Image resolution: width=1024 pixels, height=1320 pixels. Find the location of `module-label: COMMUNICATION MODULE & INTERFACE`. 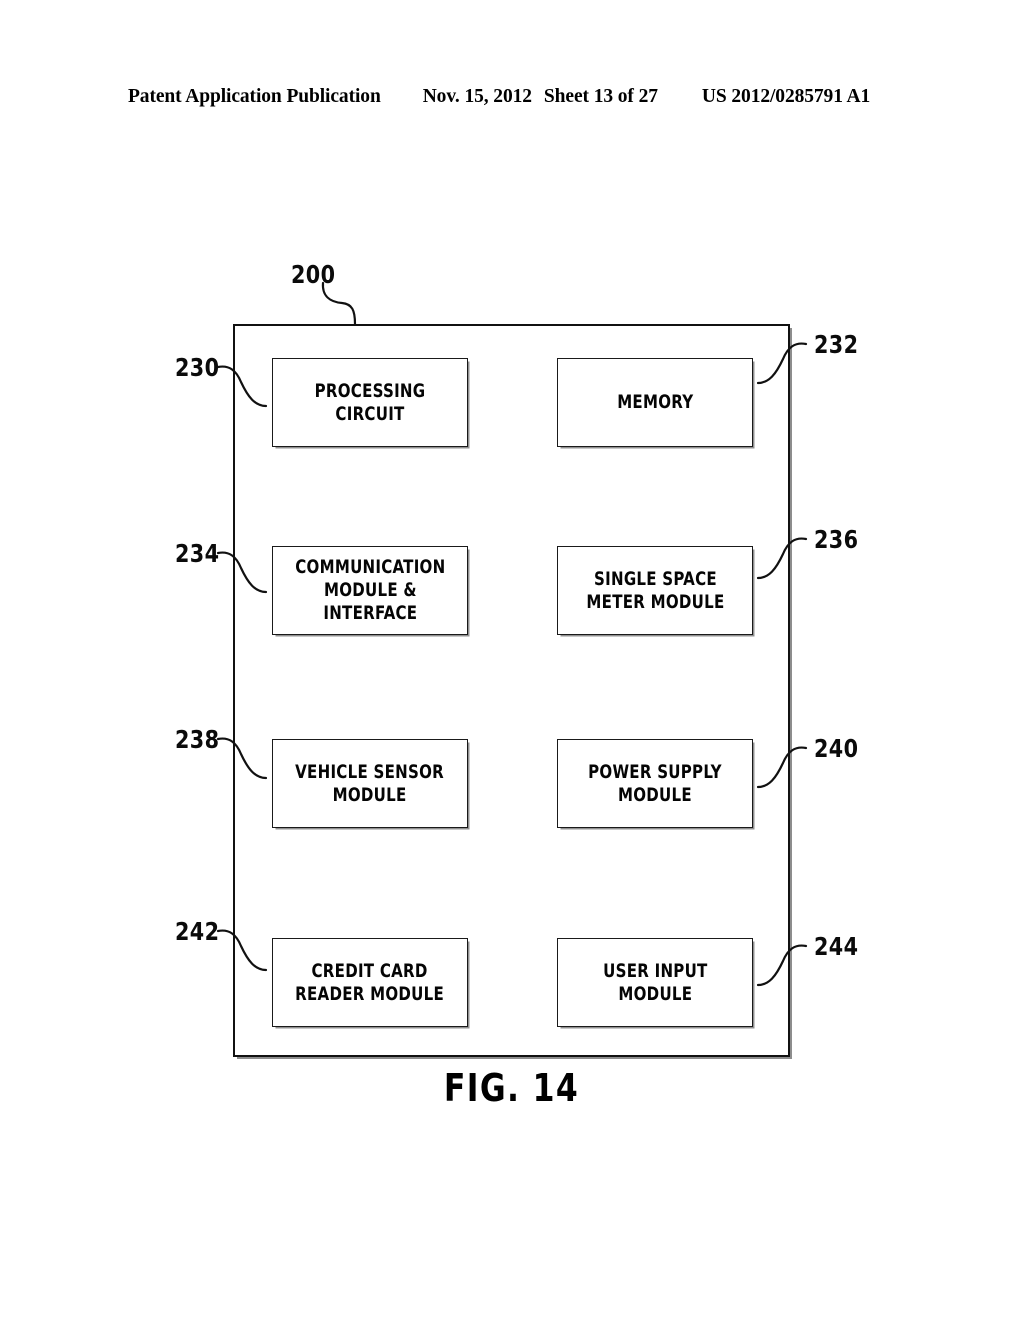

module-label: COMMUNICATION MODULE & INTERFACE is located at coordinates (370, 590).